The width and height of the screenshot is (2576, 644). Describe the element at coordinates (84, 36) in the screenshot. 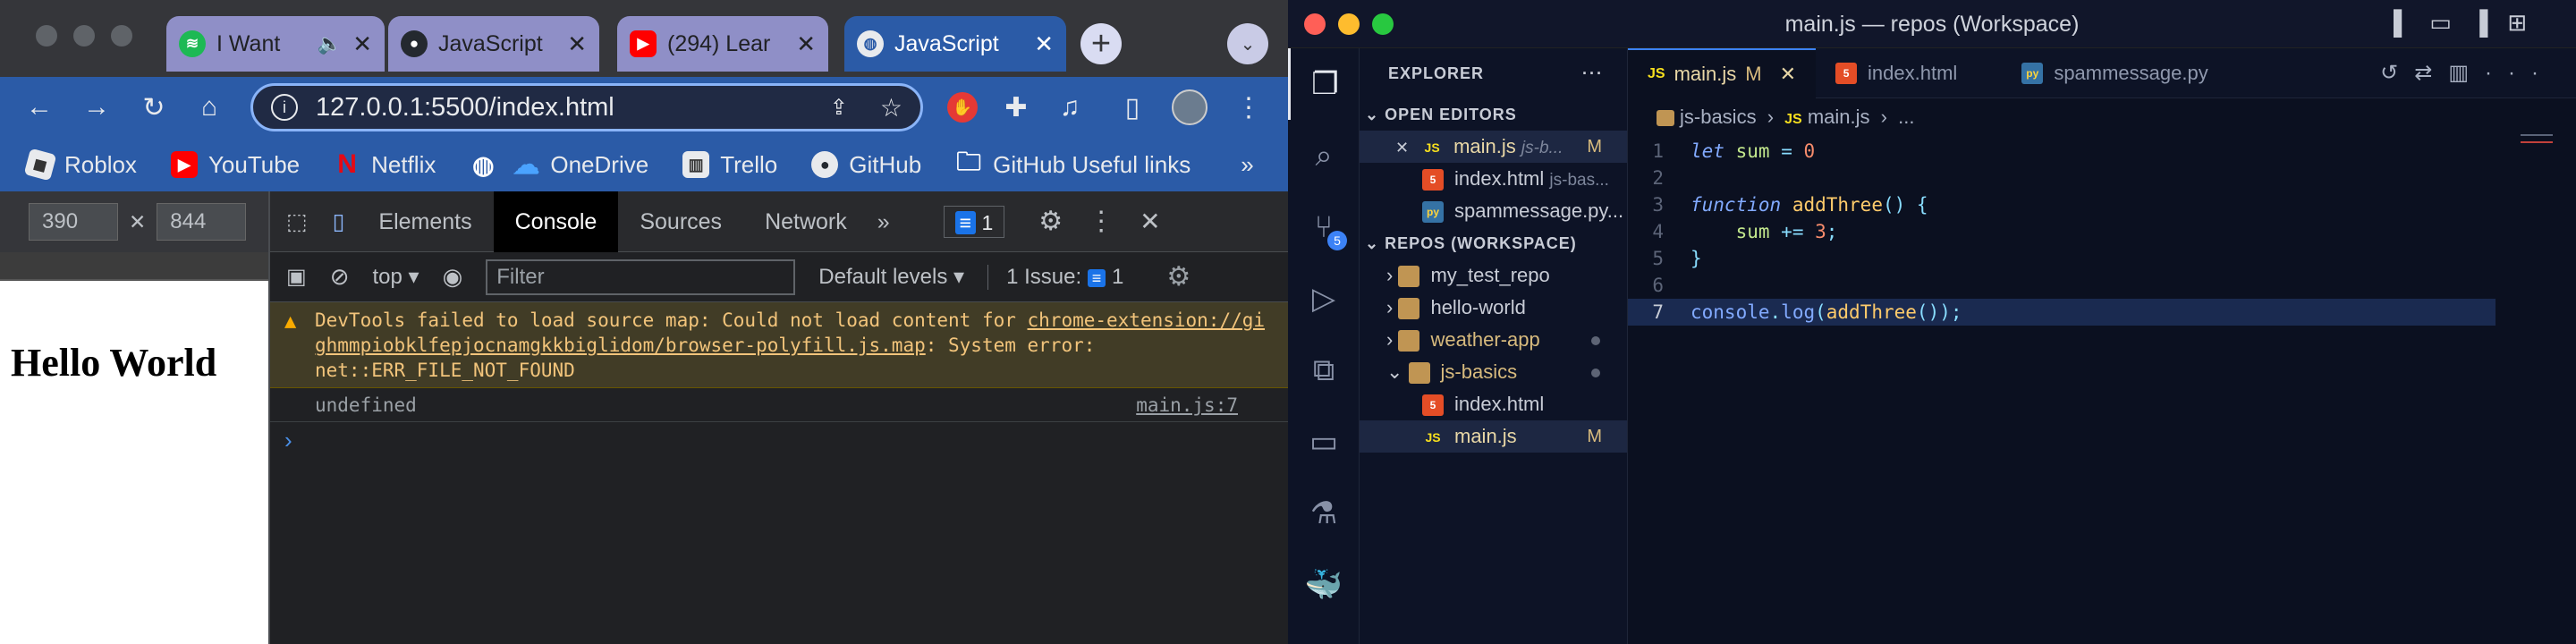

I see `window-minimize-light` at that location.